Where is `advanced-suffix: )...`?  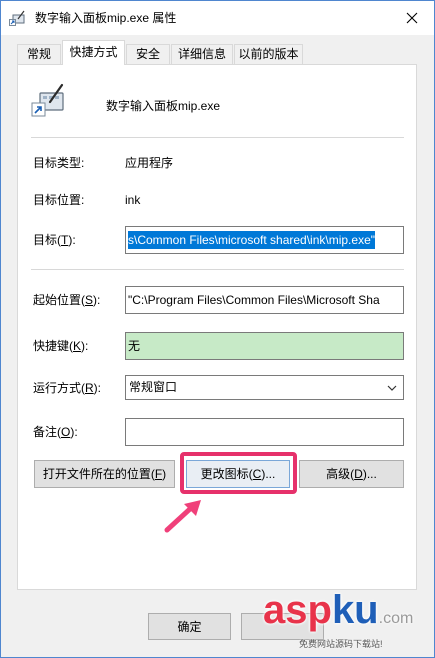 advanced-suffix: )... is located at coordinates (369, 474).